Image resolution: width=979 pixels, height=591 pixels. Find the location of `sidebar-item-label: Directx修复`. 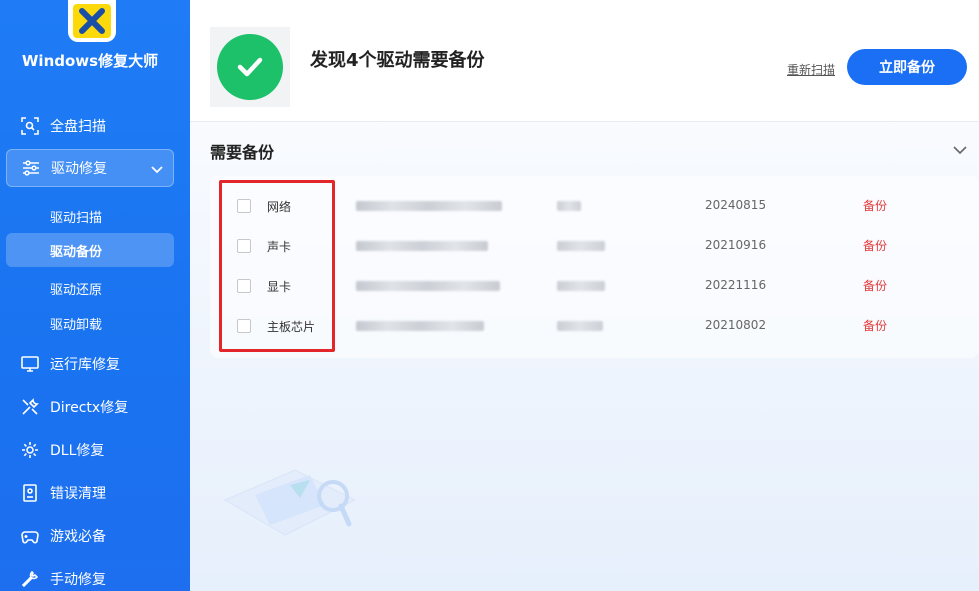

sidebar-item-label: Directx修复 is located at coordinates (89, 408).